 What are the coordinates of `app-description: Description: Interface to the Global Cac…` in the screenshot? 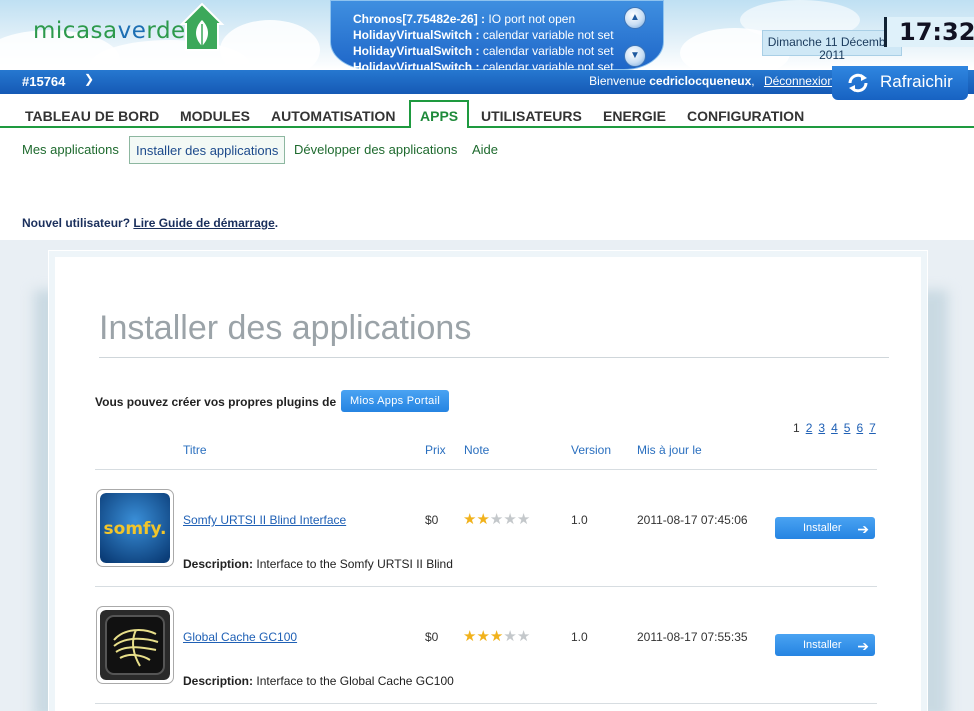 It's located at (318, 681).